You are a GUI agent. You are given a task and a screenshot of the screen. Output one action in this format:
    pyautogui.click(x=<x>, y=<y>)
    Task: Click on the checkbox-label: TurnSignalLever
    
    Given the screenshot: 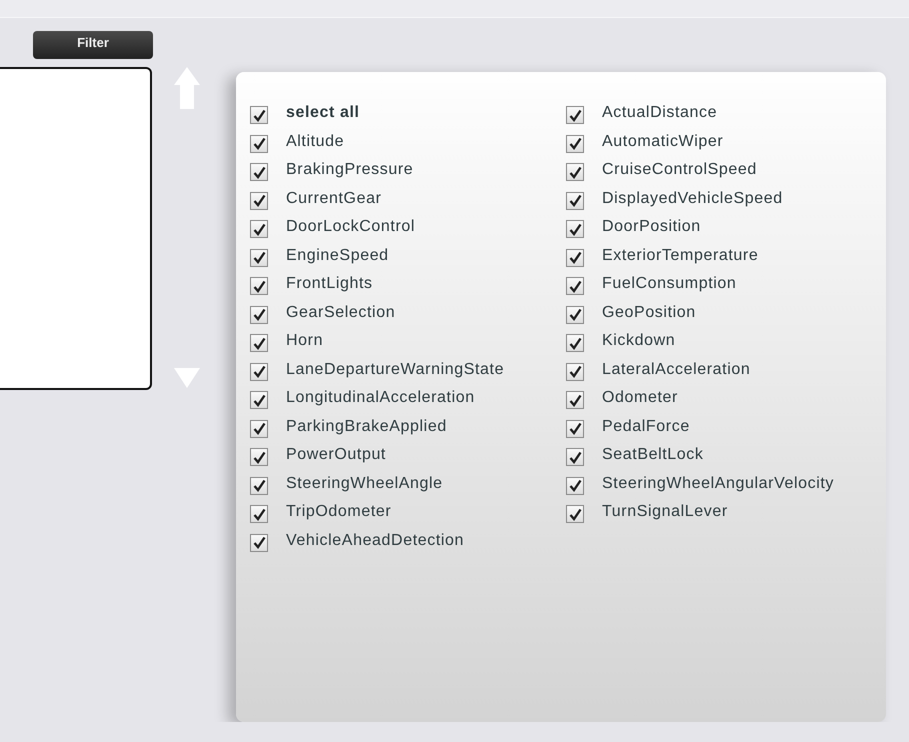 What is the action you would take?
    pyautogui.click(x=665, y=512)
    